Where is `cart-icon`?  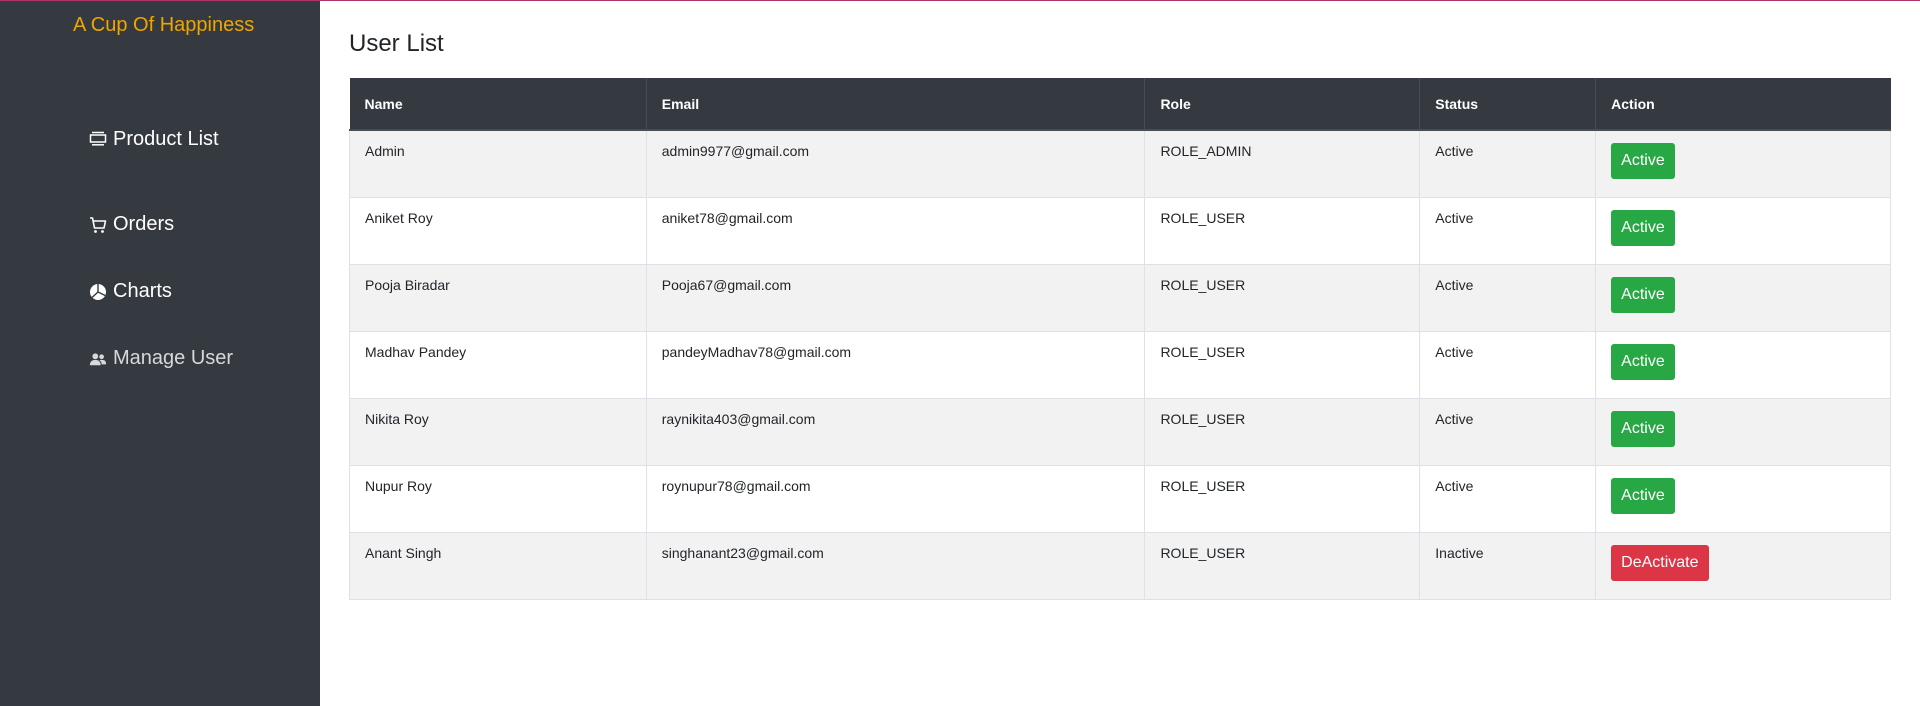
cart-icon is located at coordinates (98, 225).